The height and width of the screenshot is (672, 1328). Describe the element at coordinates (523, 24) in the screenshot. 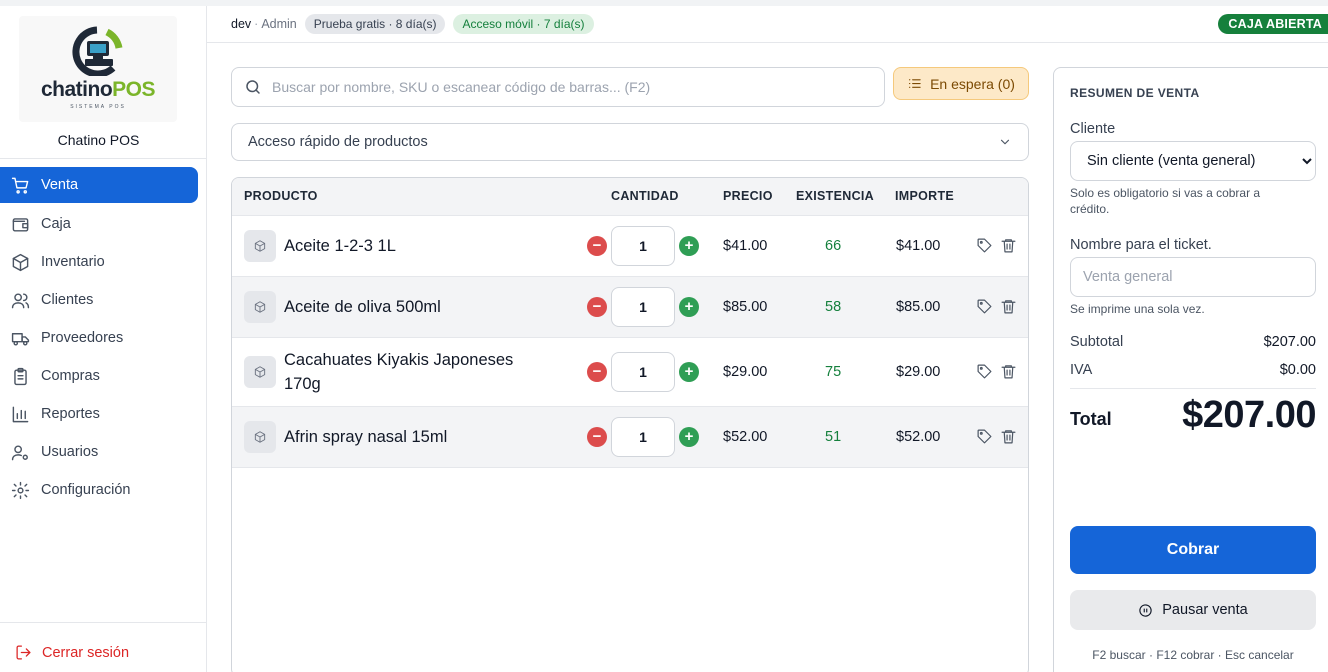

I see `mobile-access-badge: Acceso móvil · 7 día(s)` at that location.